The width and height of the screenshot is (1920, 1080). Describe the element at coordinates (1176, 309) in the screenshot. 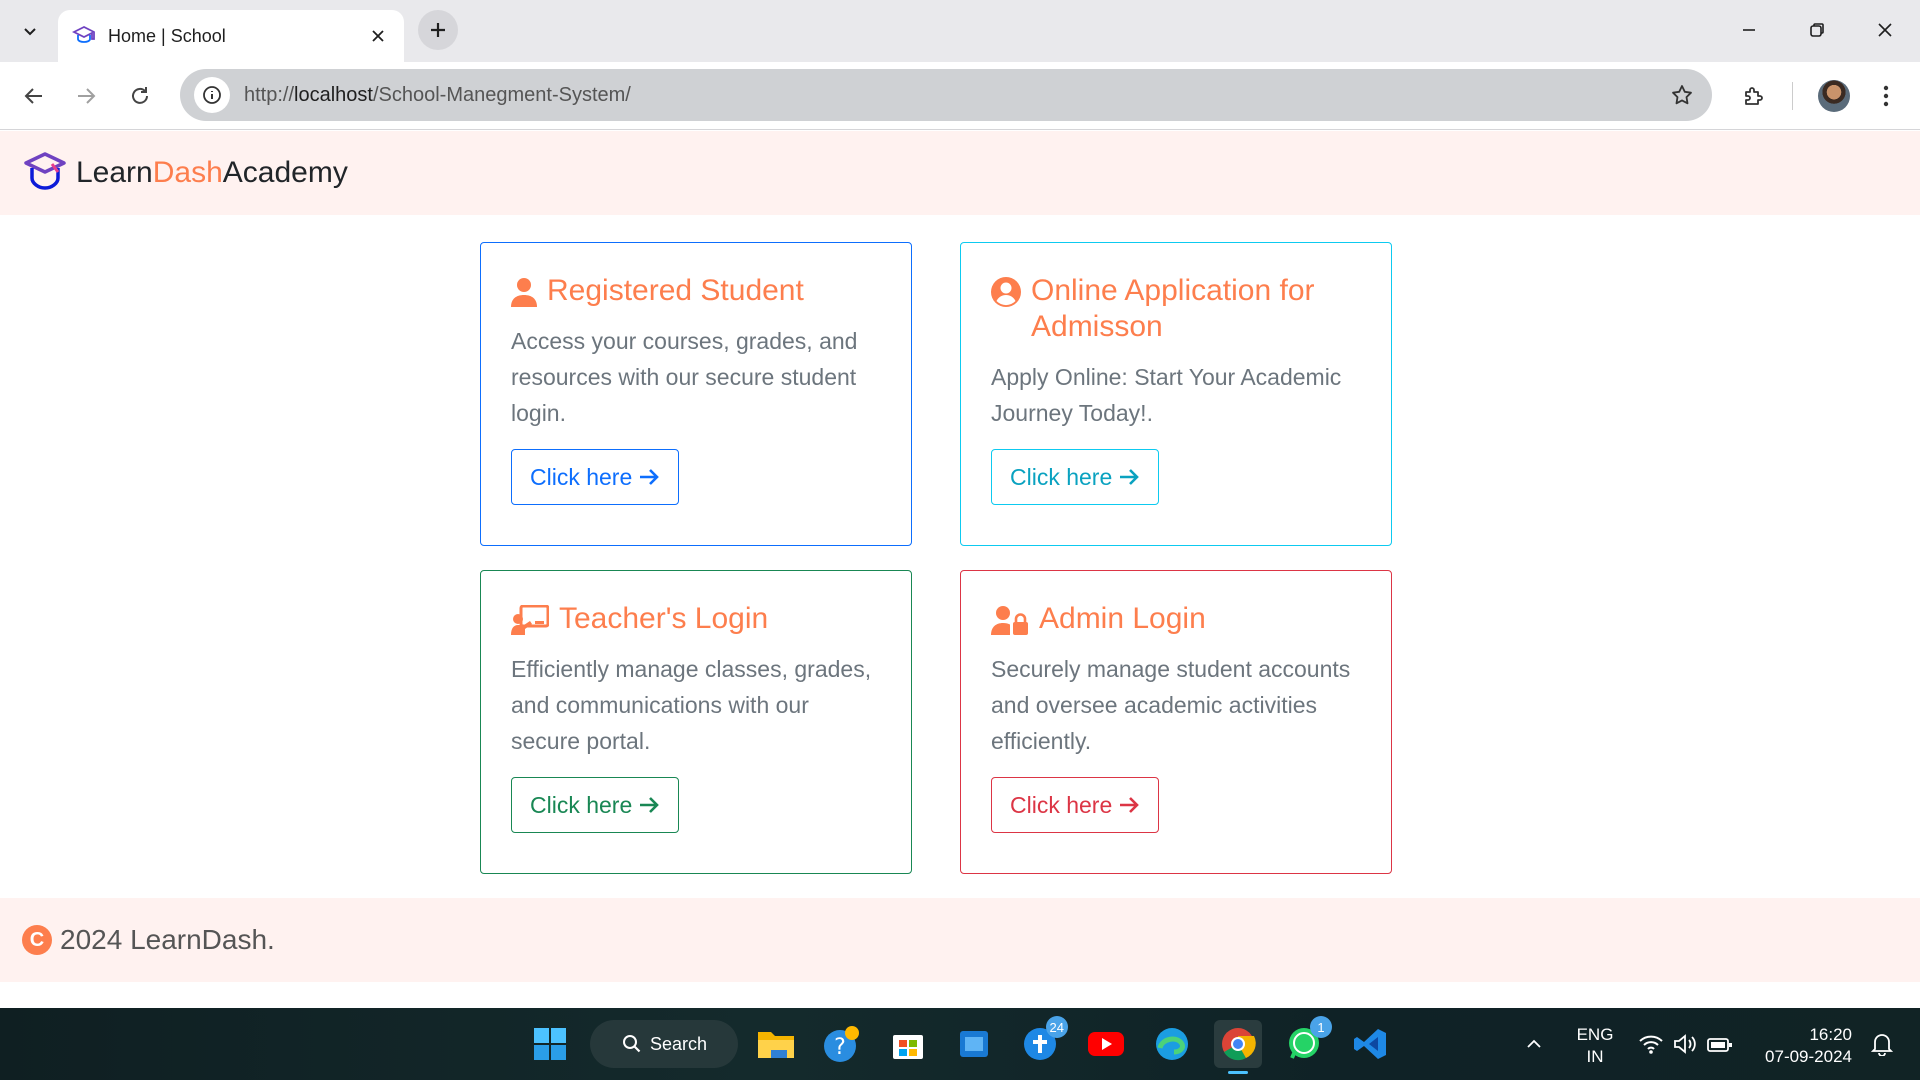

I see `card-title: Online Application for Admisson` at that location.